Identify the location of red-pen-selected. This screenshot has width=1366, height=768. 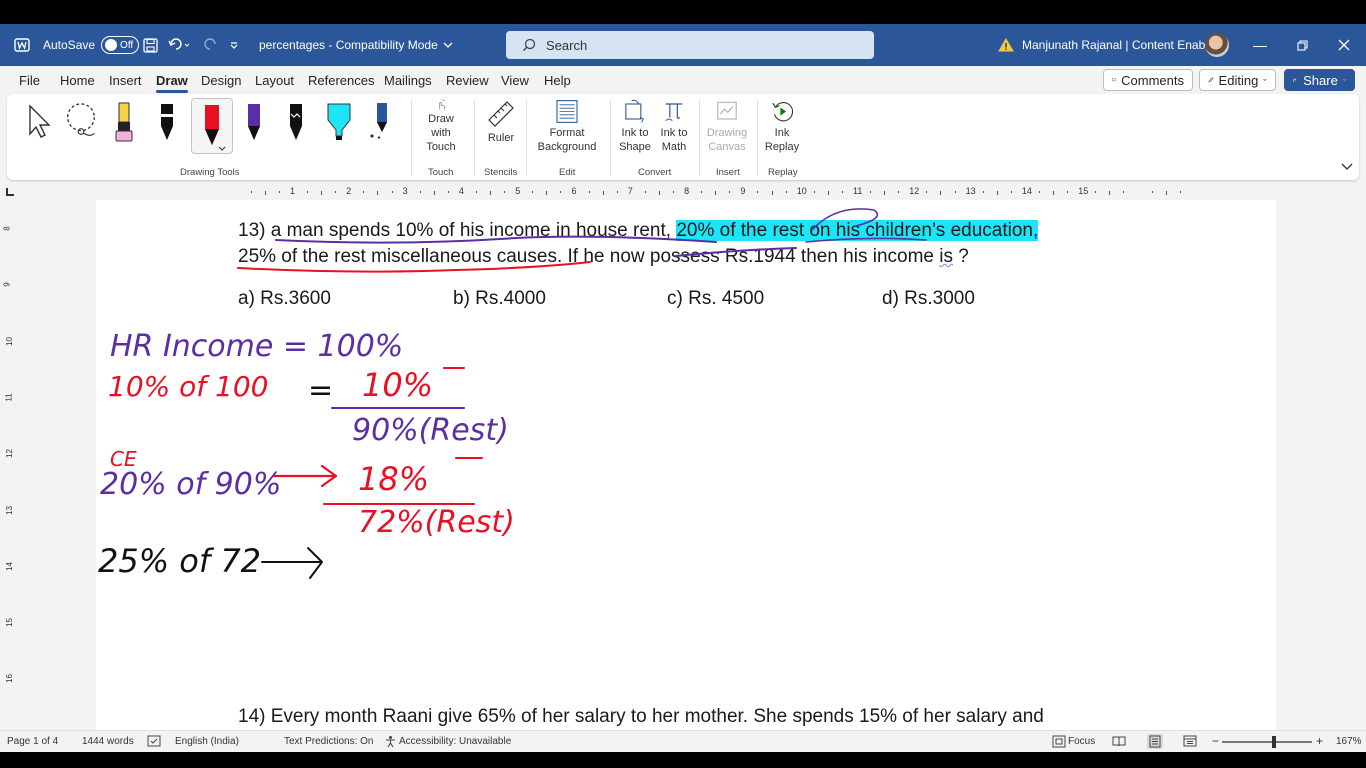
(212, 126).